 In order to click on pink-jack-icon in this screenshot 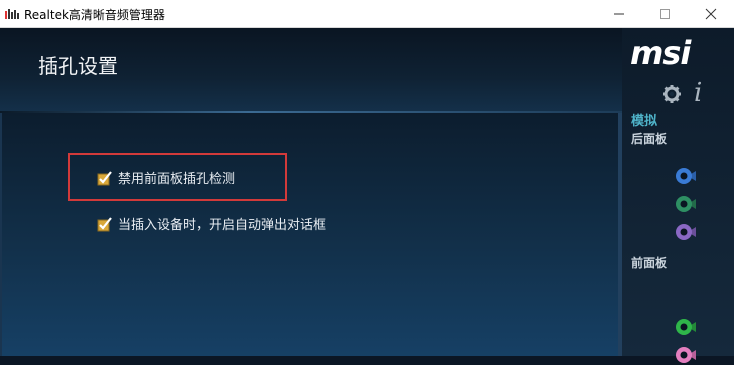, I will do `click(685, 355)`.